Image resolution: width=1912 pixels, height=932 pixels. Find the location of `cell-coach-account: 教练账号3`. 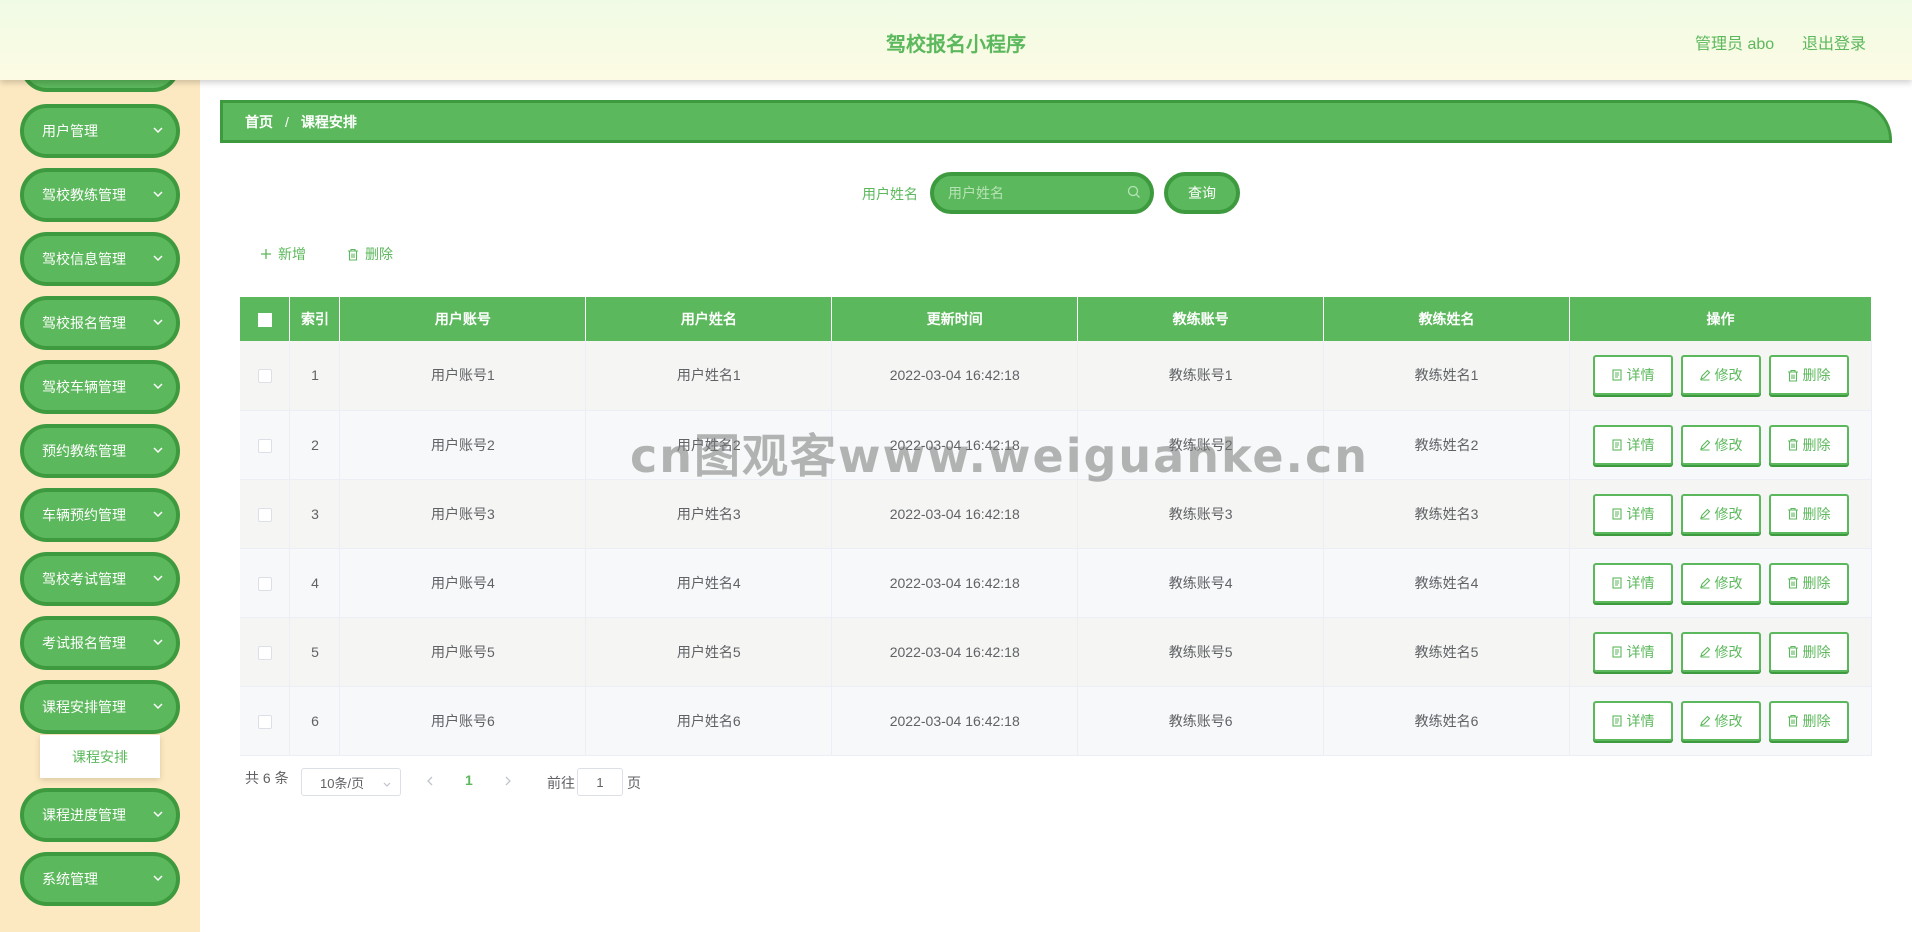

cell-coach-account: 教练账号3 is located at coordinates (1201, 514).